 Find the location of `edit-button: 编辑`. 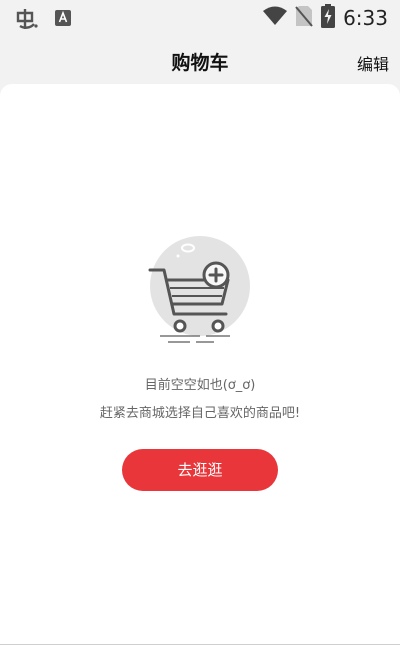

edit-button: 编辑 is located at coordinates (373, 63).